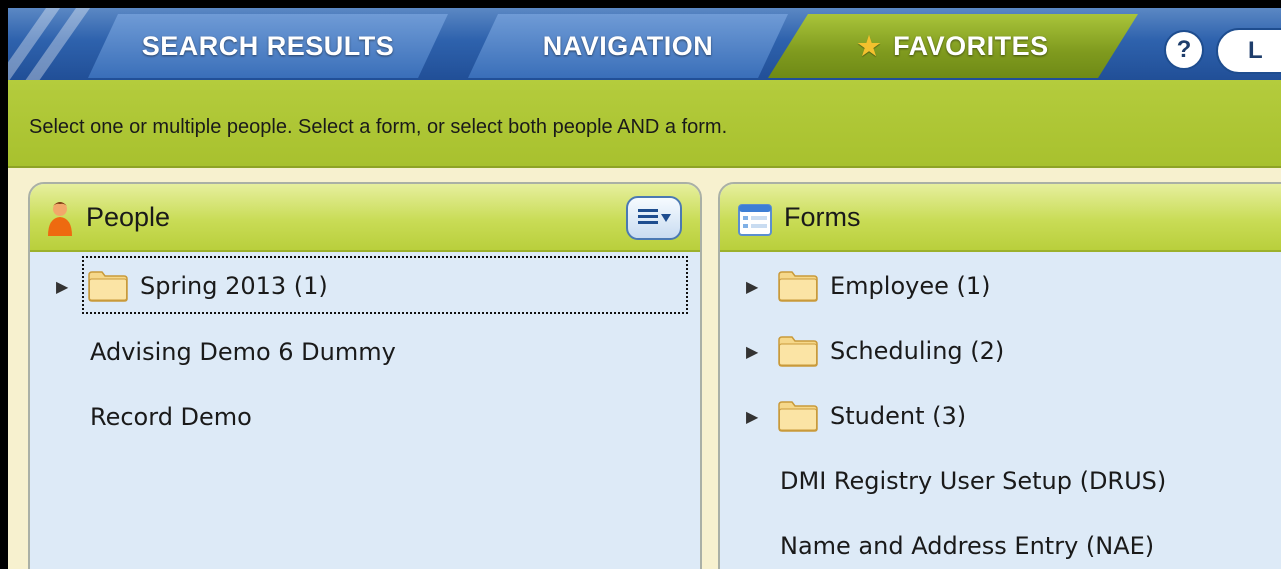  I want to click on forms-folder-row: ▶ Scheduling (2), so click(875, 351).